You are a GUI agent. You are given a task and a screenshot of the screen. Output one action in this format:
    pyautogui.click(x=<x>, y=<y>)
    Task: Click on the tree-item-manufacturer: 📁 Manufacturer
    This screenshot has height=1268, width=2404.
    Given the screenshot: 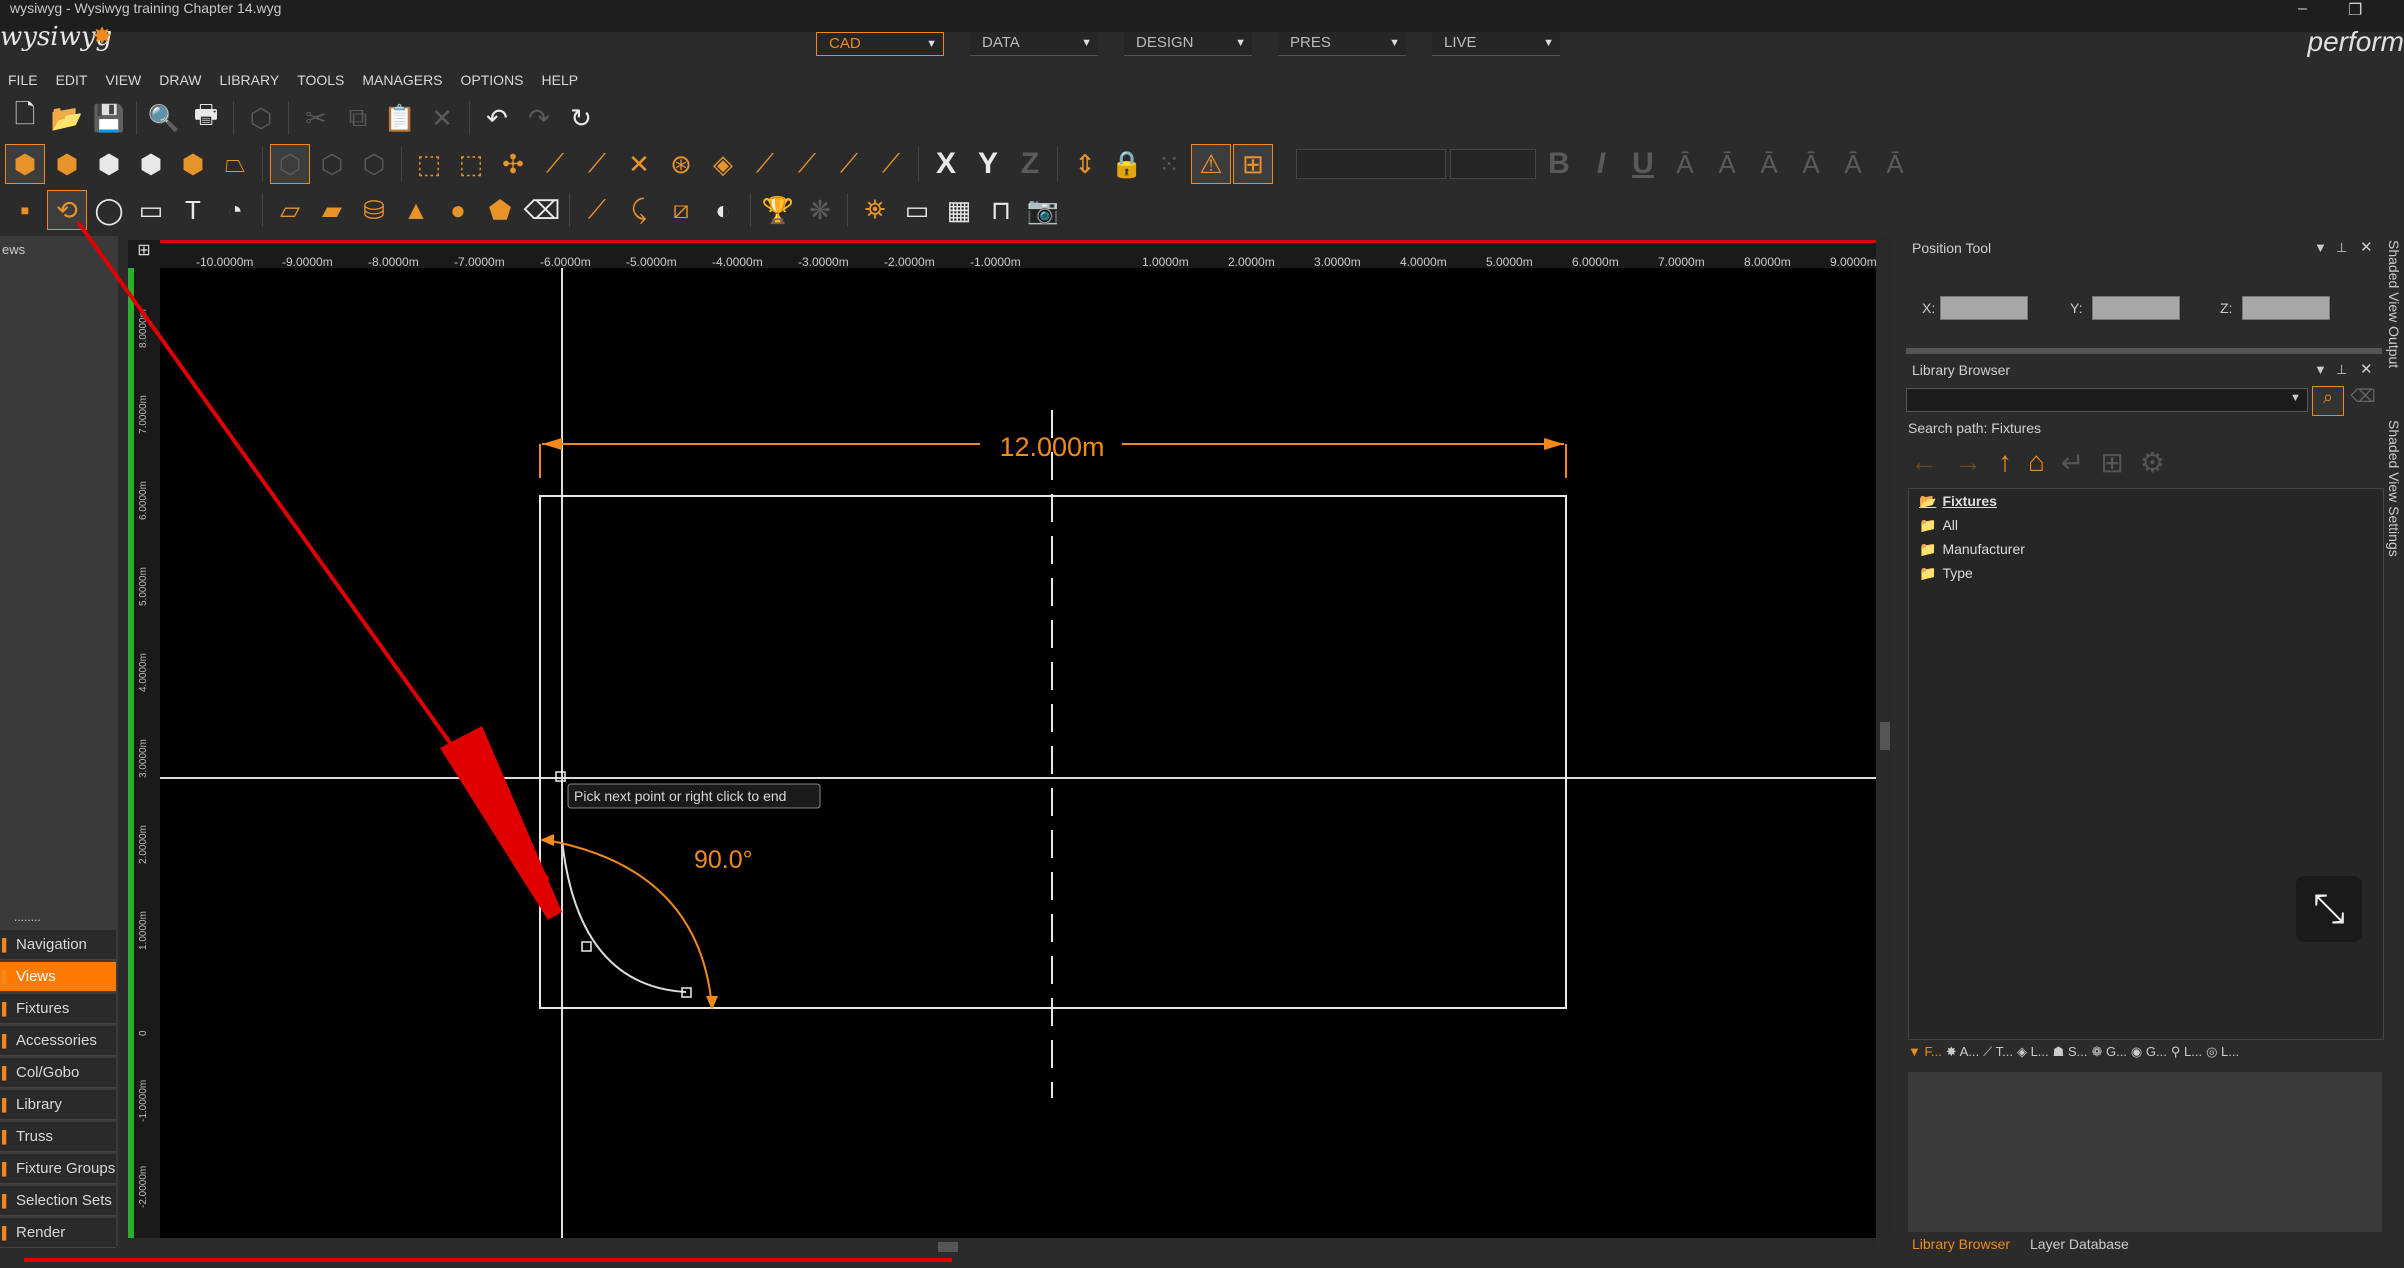 What is the action you would take?
    pyautogui.click(x=1972, y=549)
    